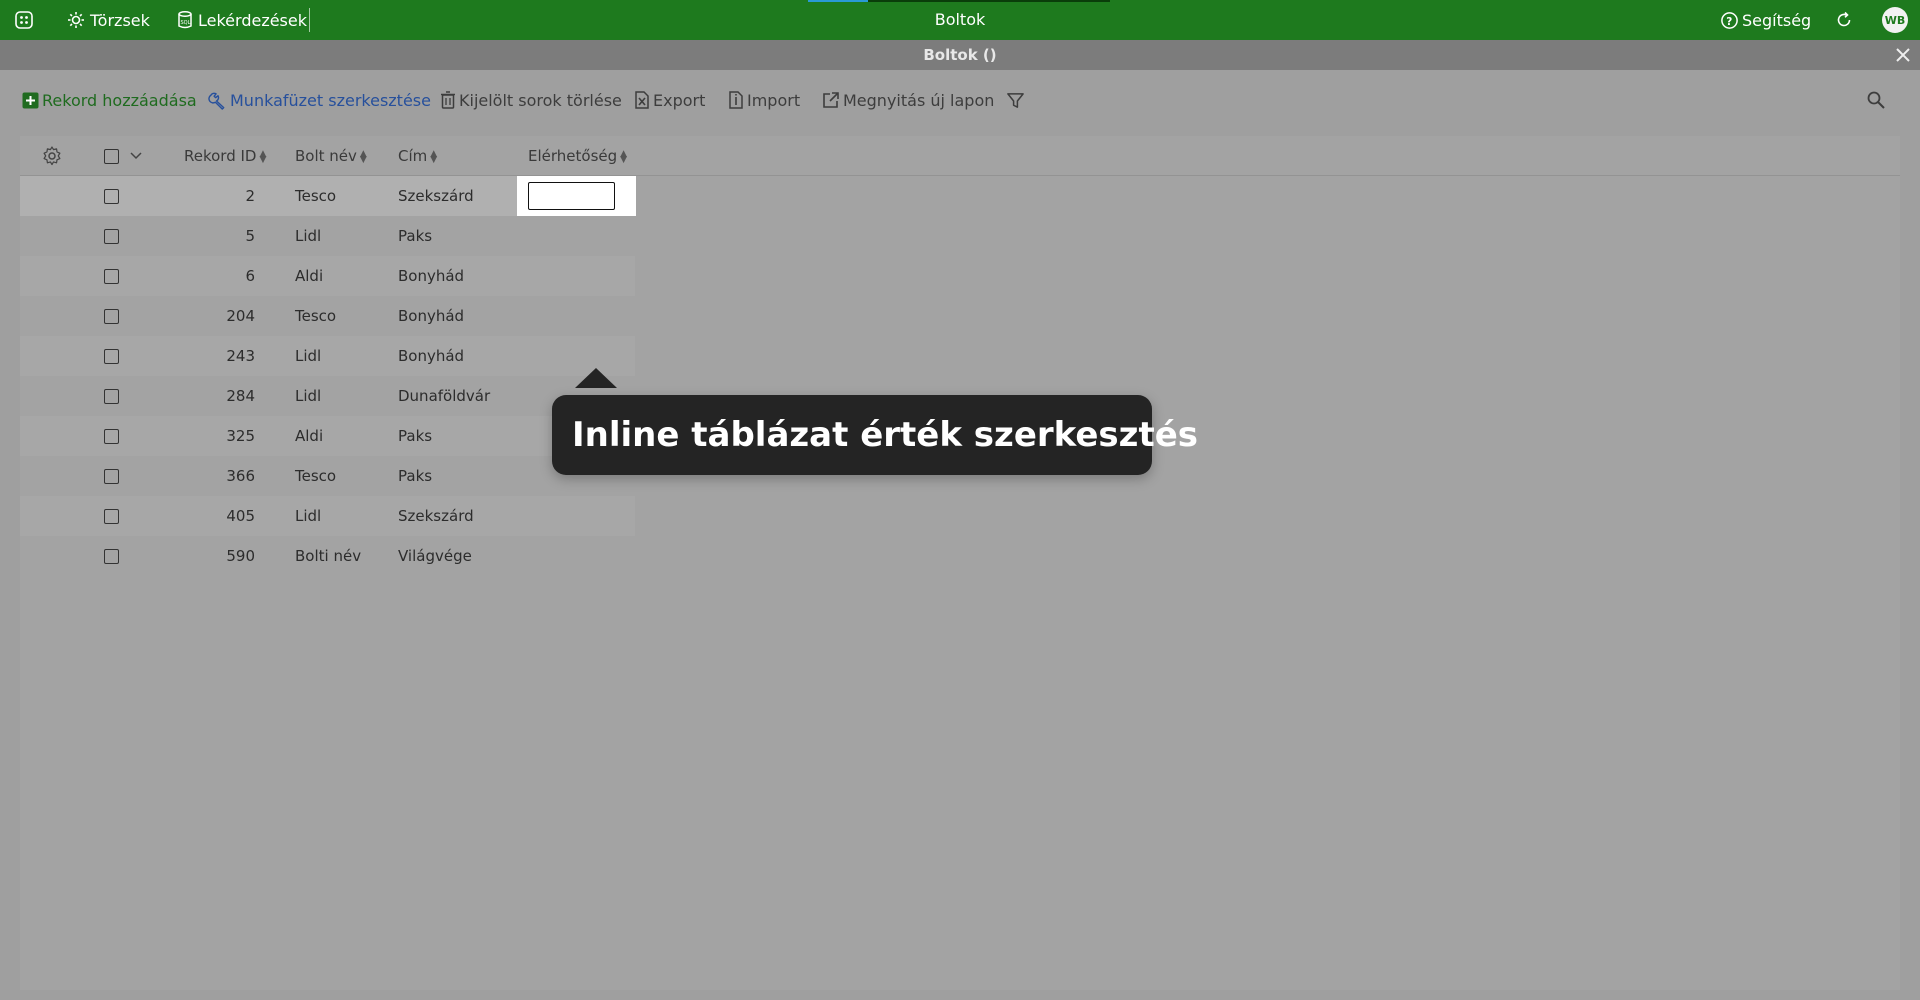  I want to click on refresh-icon, so click(1844, 19).